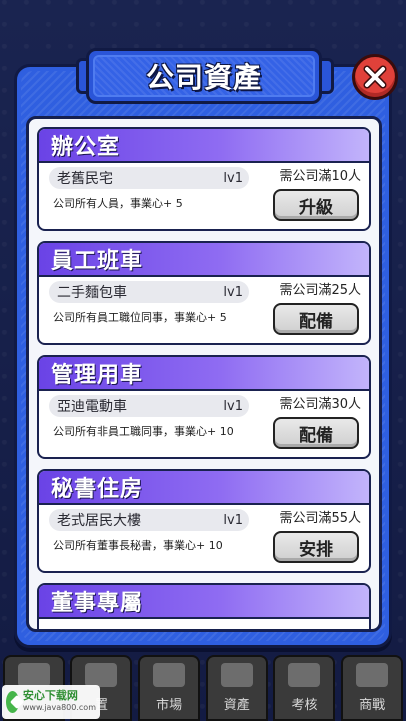 The width and height of the screenshot is (406, 721). I want to click on card-title: 秘書住房, so click(97, 489).